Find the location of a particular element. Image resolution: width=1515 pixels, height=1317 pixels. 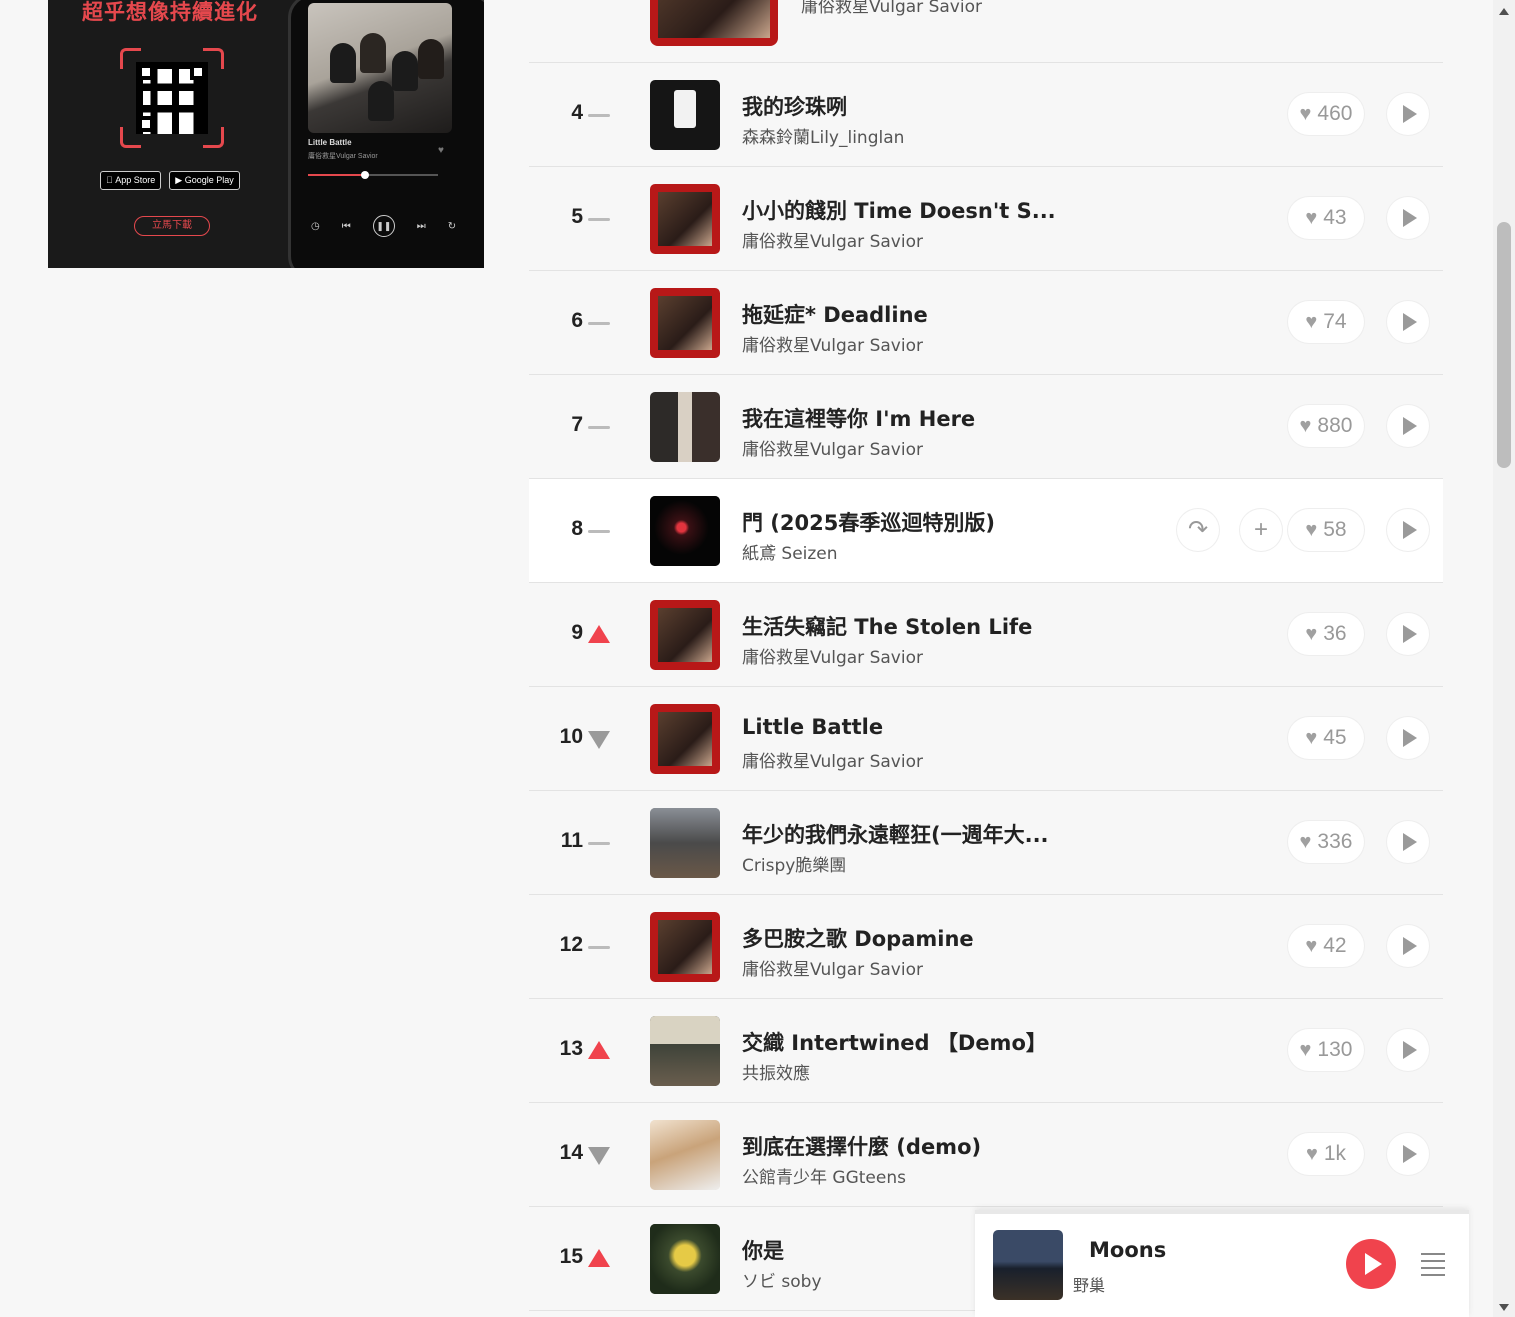

track-title: 門 (2025春季巡迴特別版) is located at coordinates (868, 522).